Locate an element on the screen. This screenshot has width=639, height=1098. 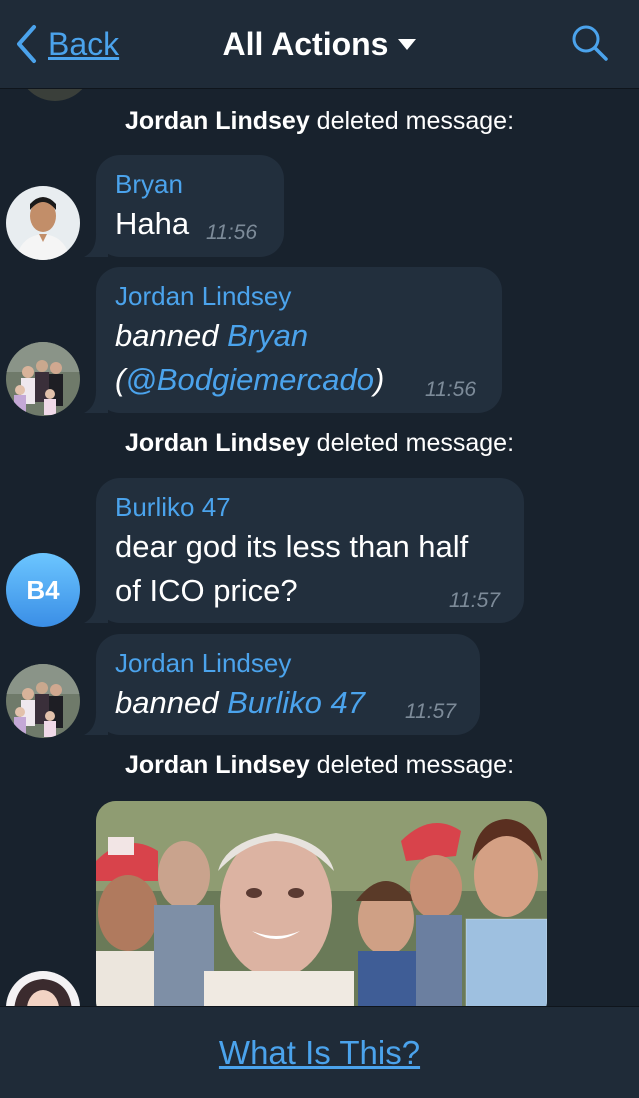
message-text: (@Bodgiemercado) is located at coordinates (249, 380).